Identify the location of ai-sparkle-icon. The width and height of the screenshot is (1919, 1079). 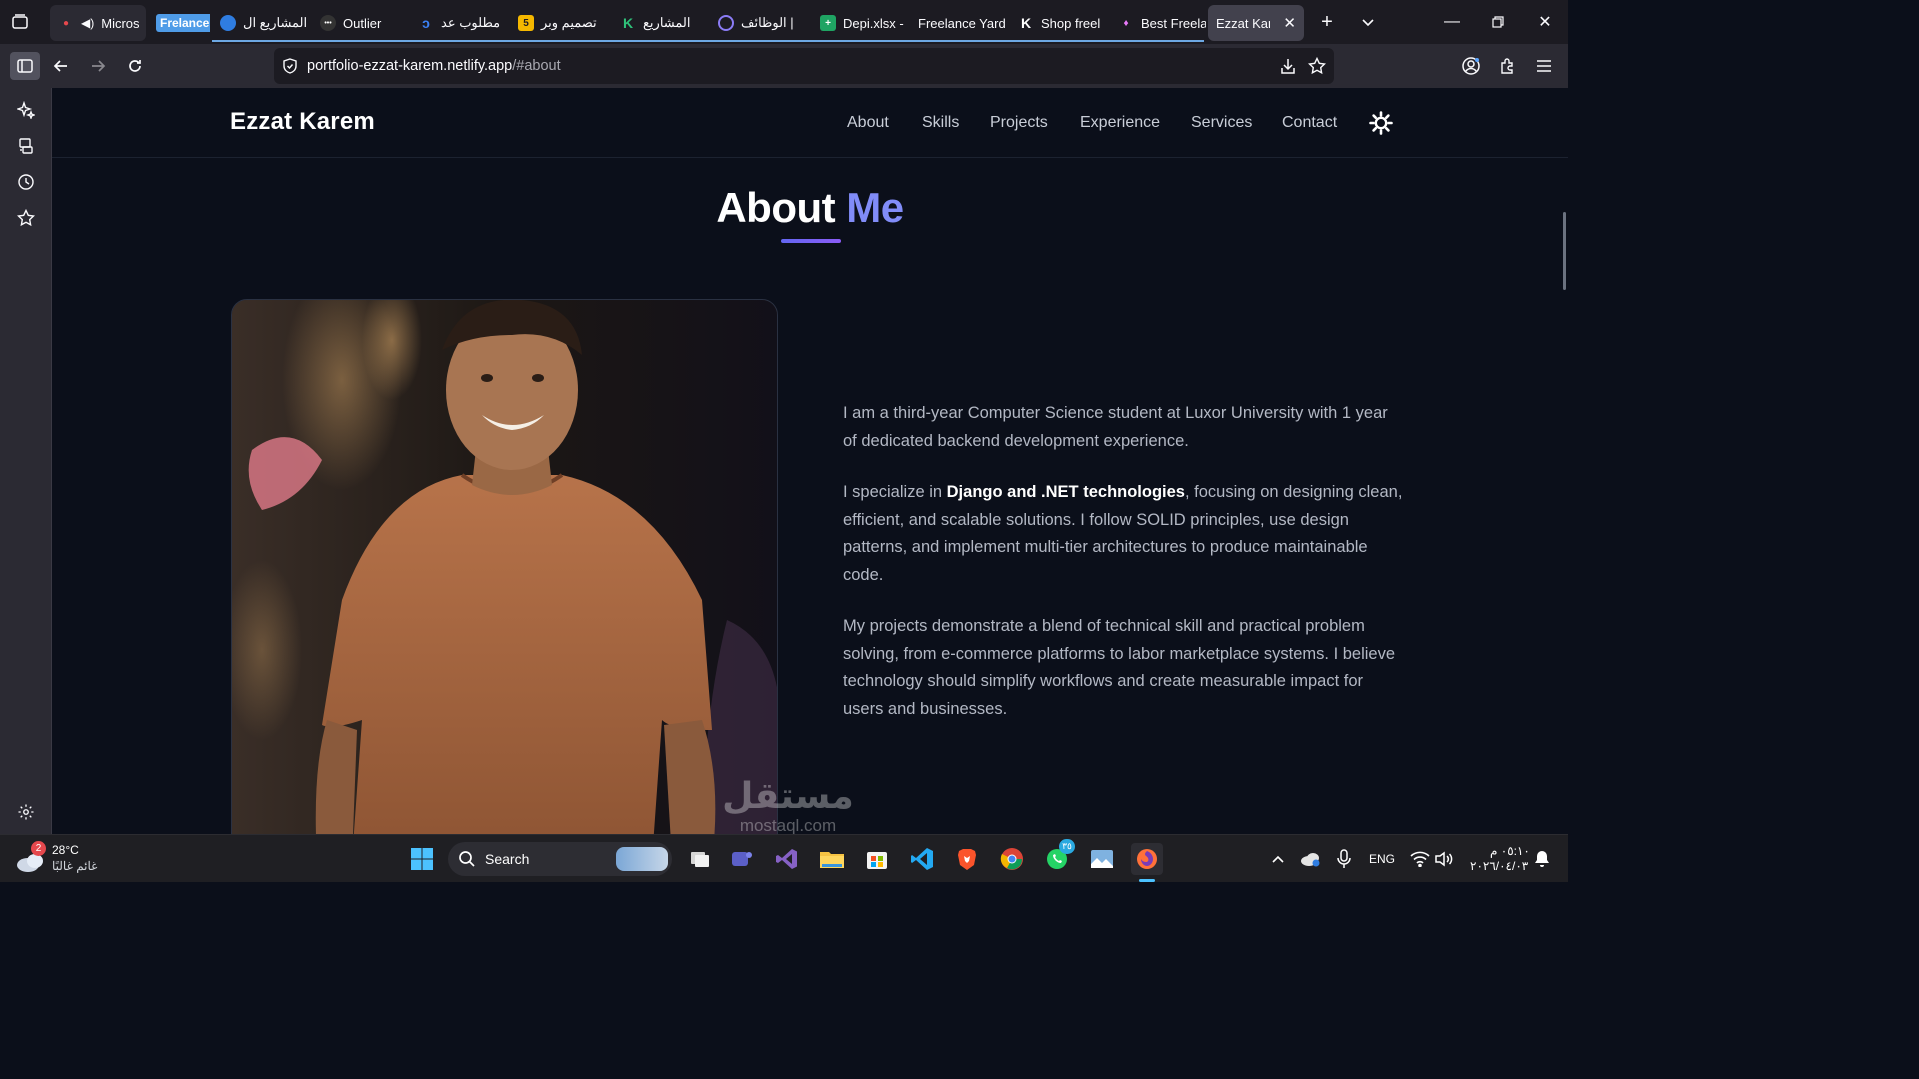
(26, 110).